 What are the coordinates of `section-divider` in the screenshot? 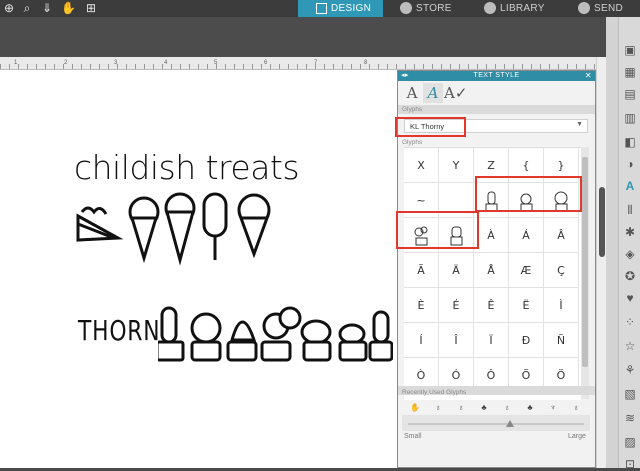 It's located at (496, 109).